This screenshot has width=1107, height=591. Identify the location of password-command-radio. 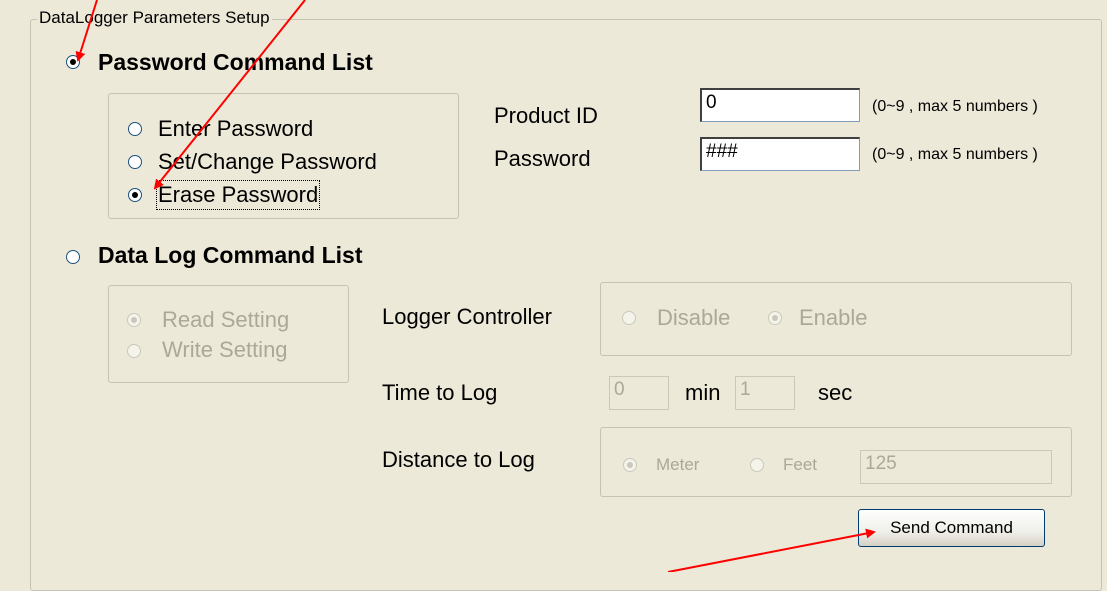
(73, 62).